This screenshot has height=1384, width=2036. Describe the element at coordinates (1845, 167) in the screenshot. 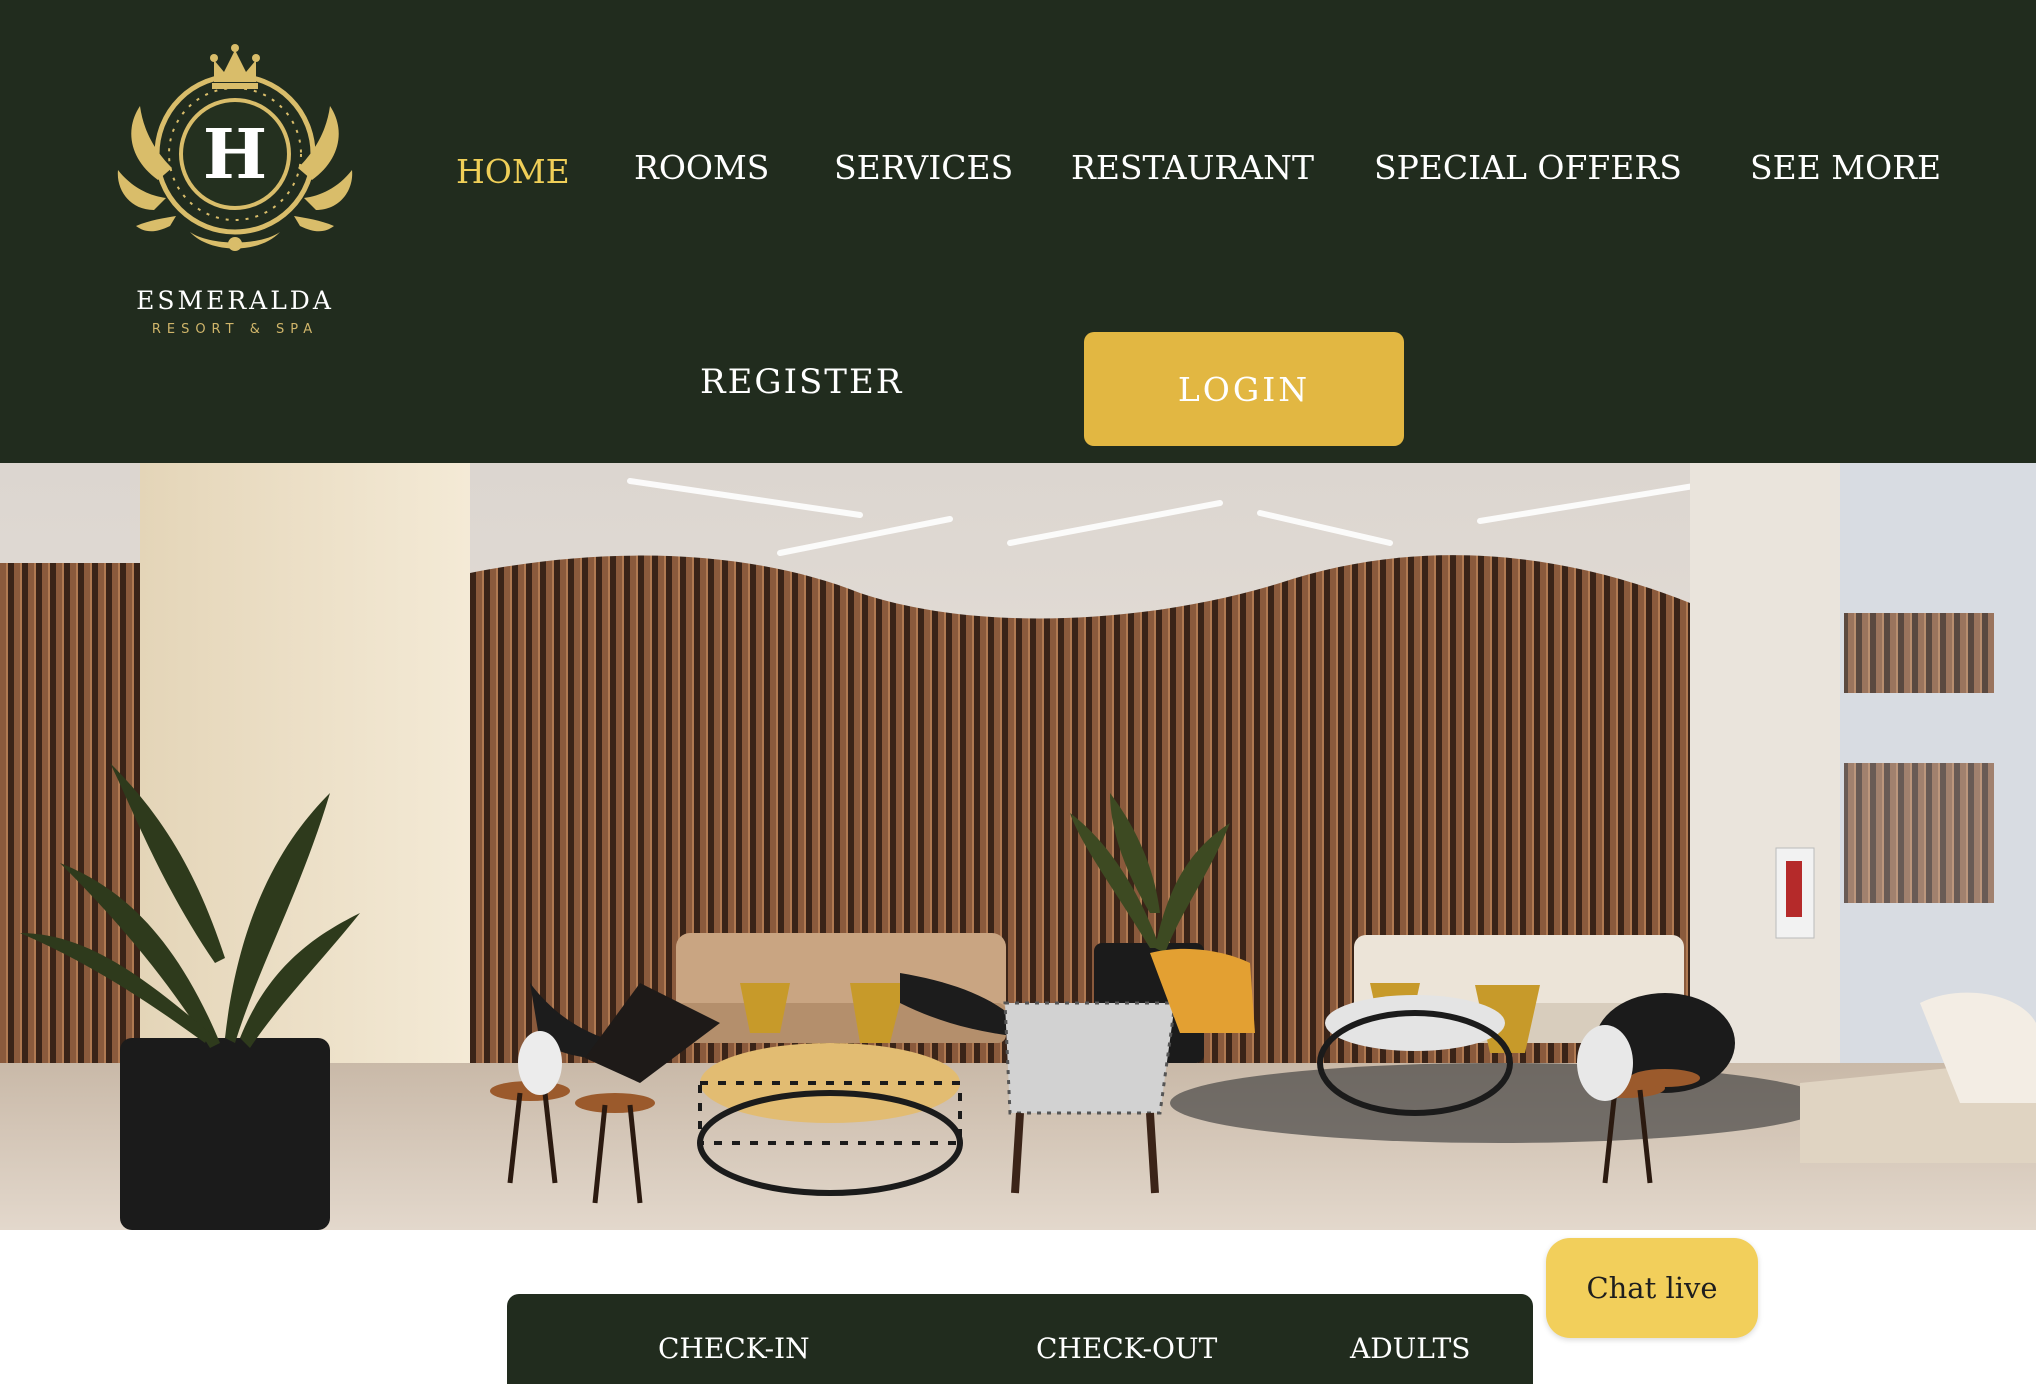

I see `nav-see-more: SEE MORE` at that location.